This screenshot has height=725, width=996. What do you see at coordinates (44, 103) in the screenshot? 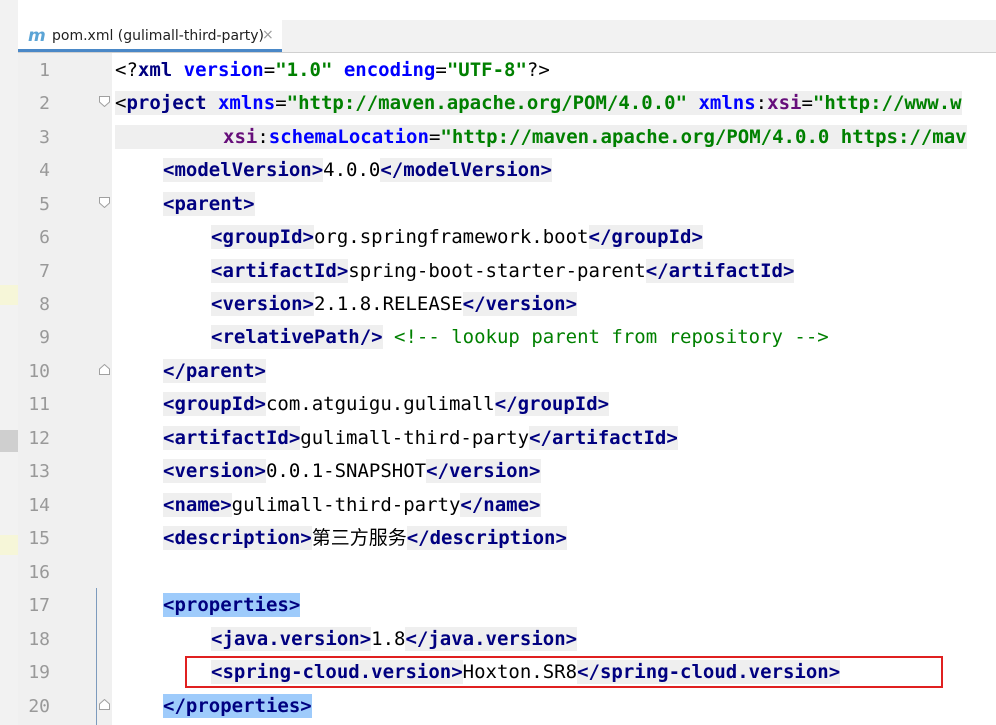
I see `line-number: 2` at bounding box center [44, 103].